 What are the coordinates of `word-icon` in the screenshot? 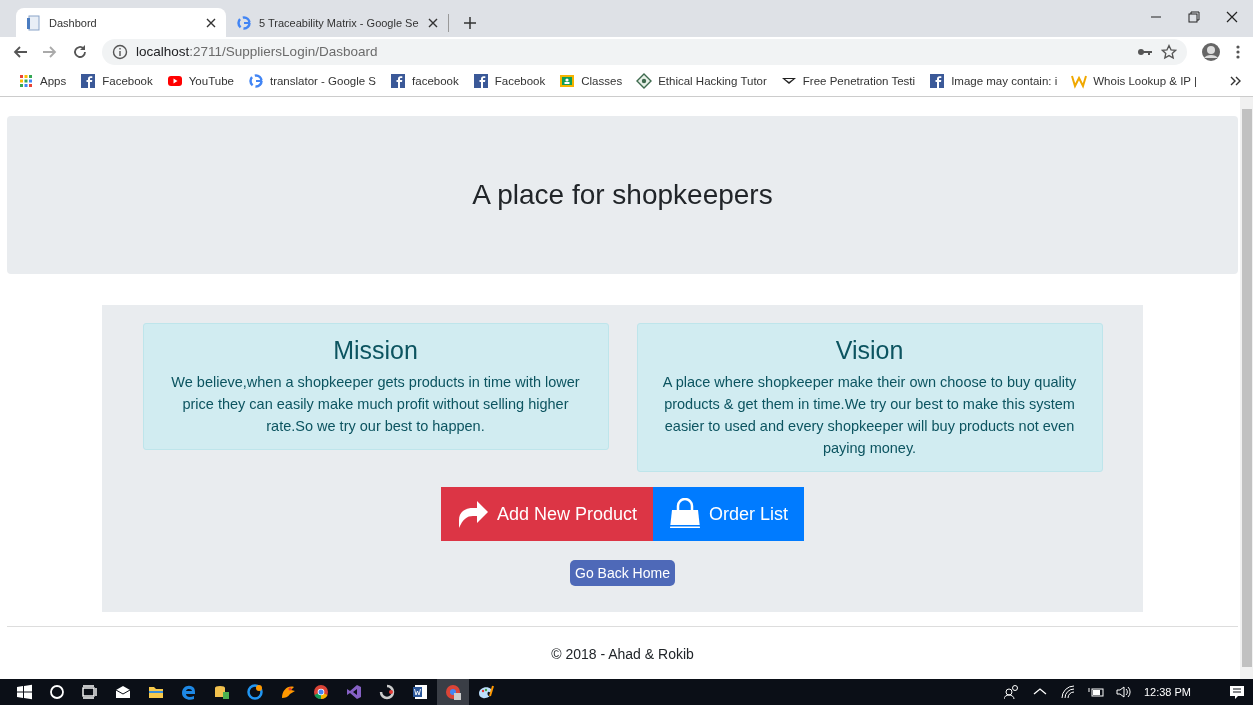 It's located at (420, 692).